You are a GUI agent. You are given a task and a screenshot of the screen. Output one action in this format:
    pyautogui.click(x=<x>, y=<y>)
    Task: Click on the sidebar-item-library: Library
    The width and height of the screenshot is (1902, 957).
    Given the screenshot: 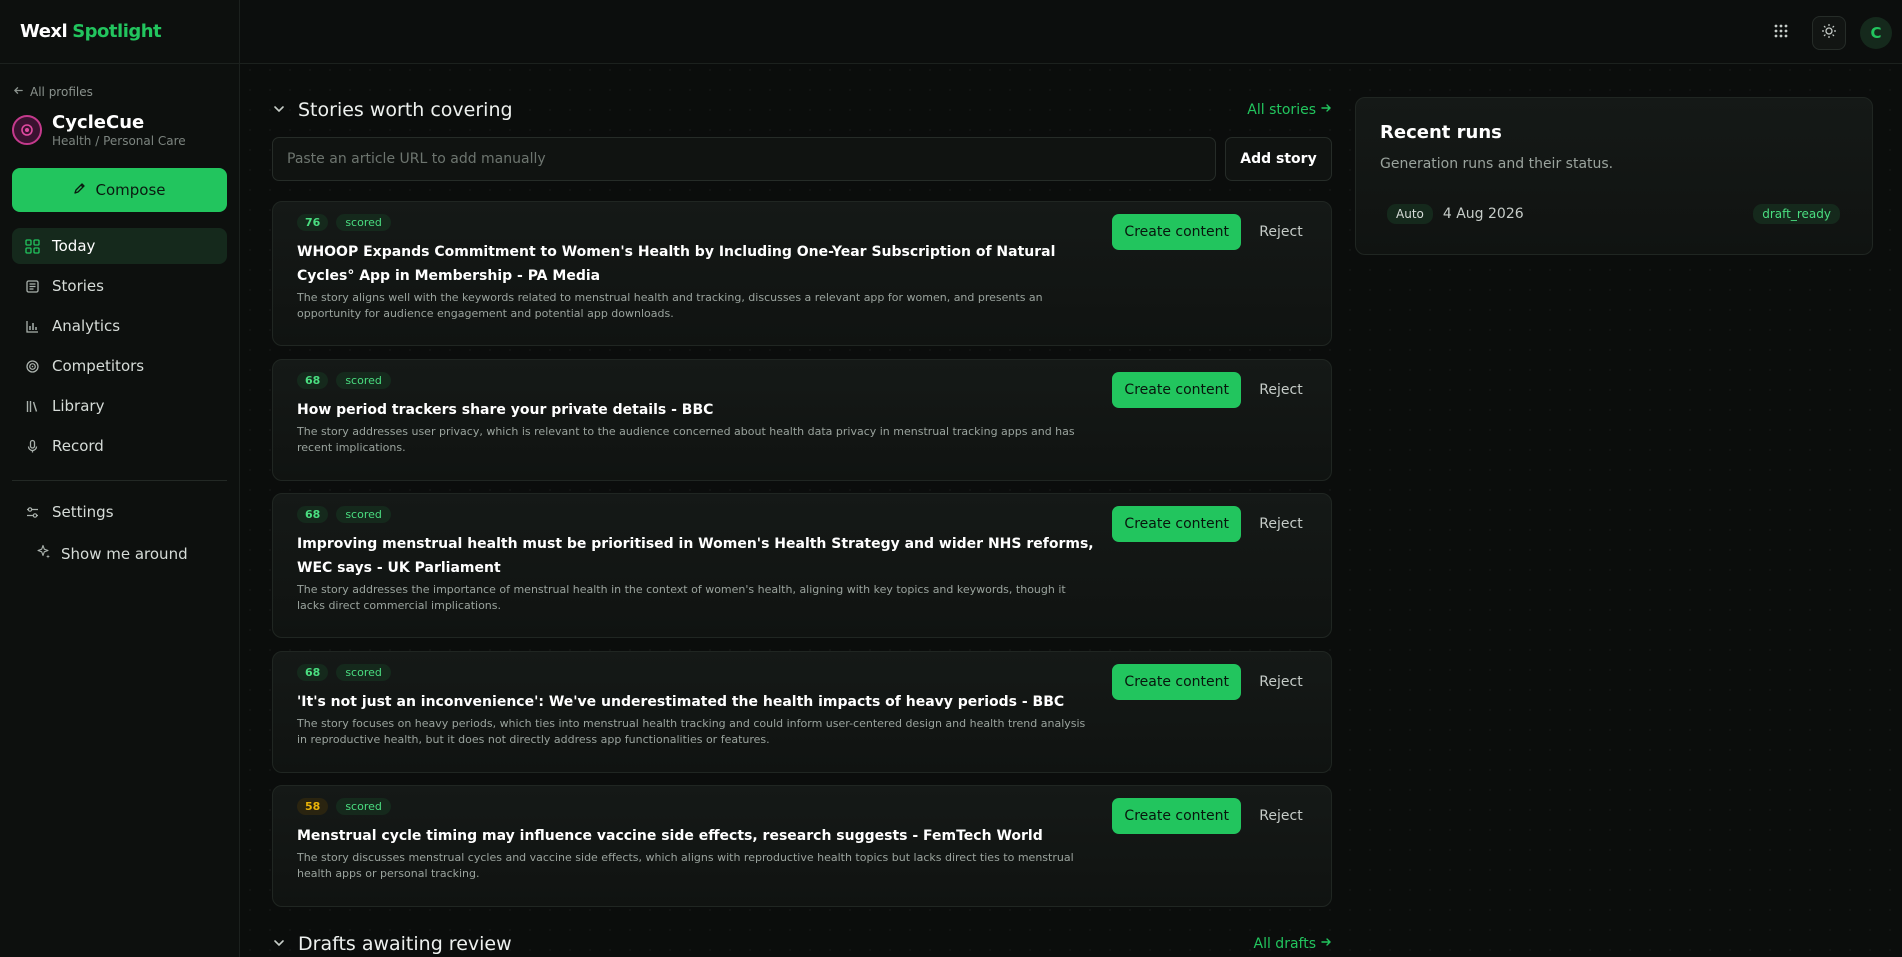 What is the action you would take?
    pyautogui.click(x=119, y=406)
    